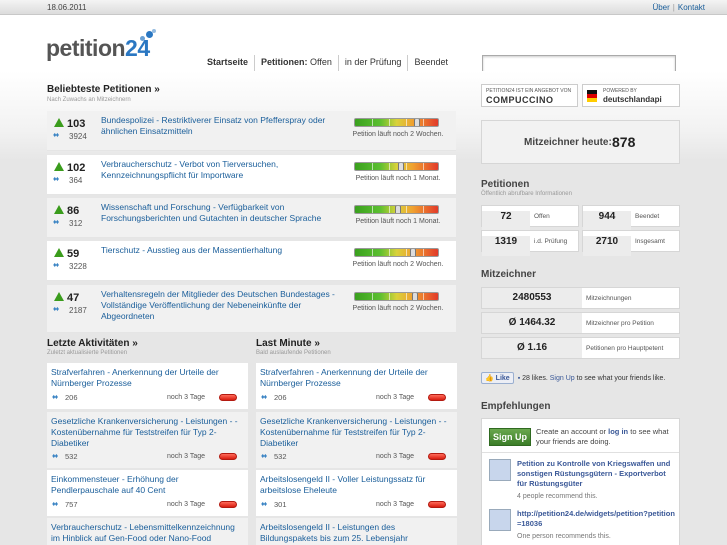  I want to click on petition-status: Petition läuft noch 2 Wochen., so click(398, 264).